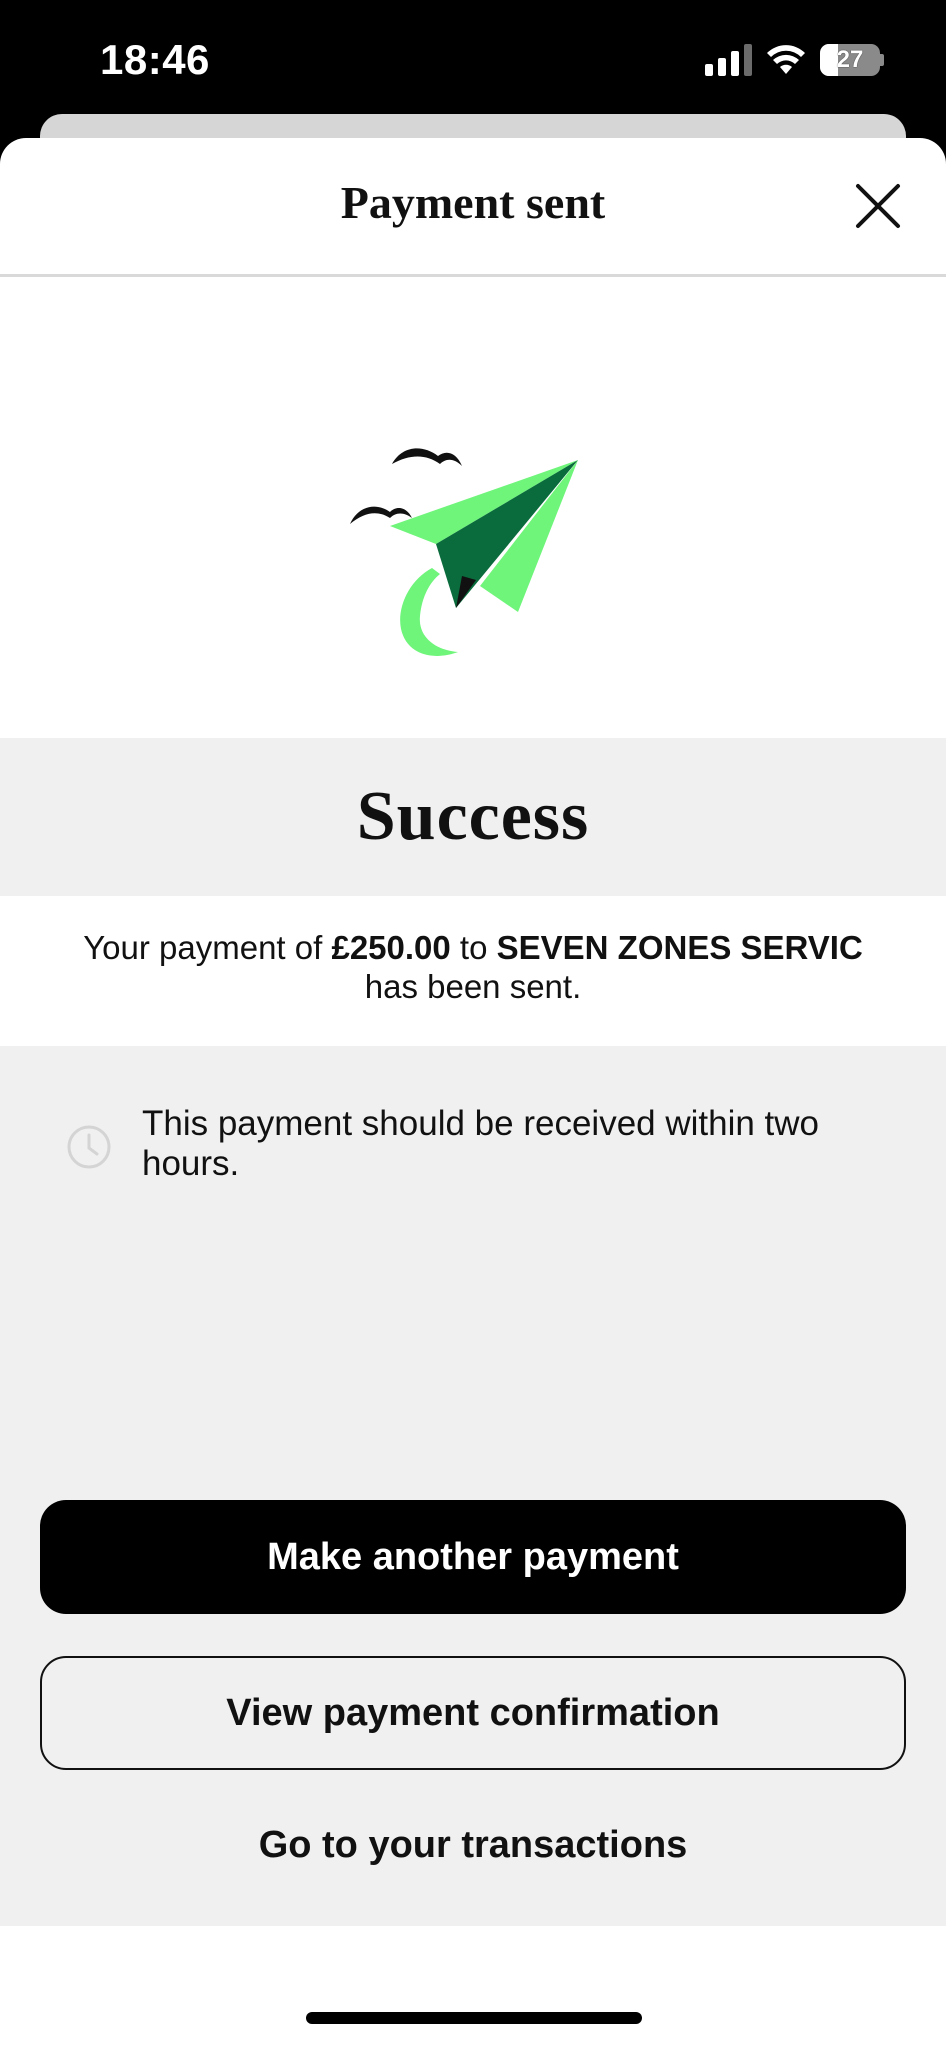 The width and height of the screenshot is (946, 2048). I want to click on message-middle: to, so click(473, 947).